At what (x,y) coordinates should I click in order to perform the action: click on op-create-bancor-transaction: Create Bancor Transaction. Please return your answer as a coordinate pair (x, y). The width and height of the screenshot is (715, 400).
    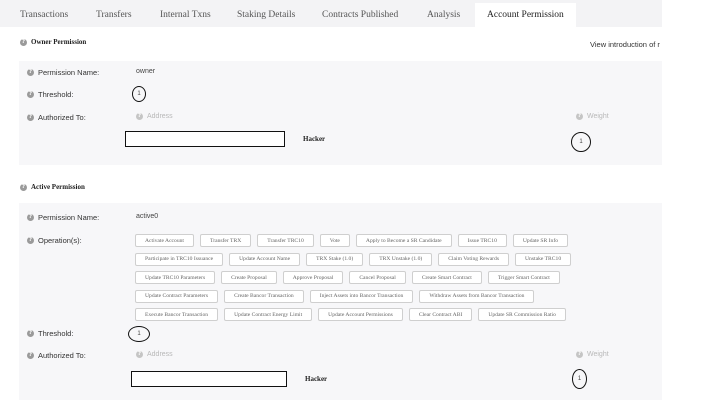
    Looking at the image, I should click on (264, 296).